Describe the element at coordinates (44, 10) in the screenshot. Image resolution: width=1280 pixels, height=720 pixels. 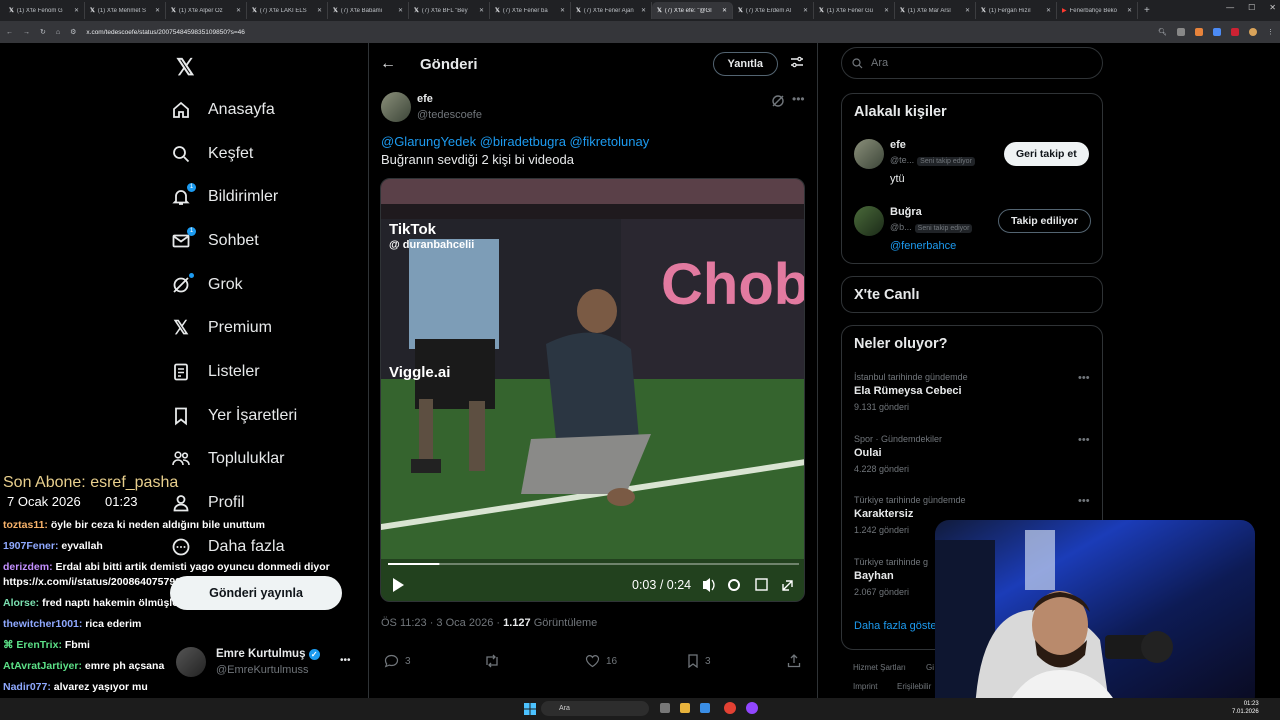
I see `browser-tab: 𝕏 (1) X'te Fenom Ğ ✕` at that location.